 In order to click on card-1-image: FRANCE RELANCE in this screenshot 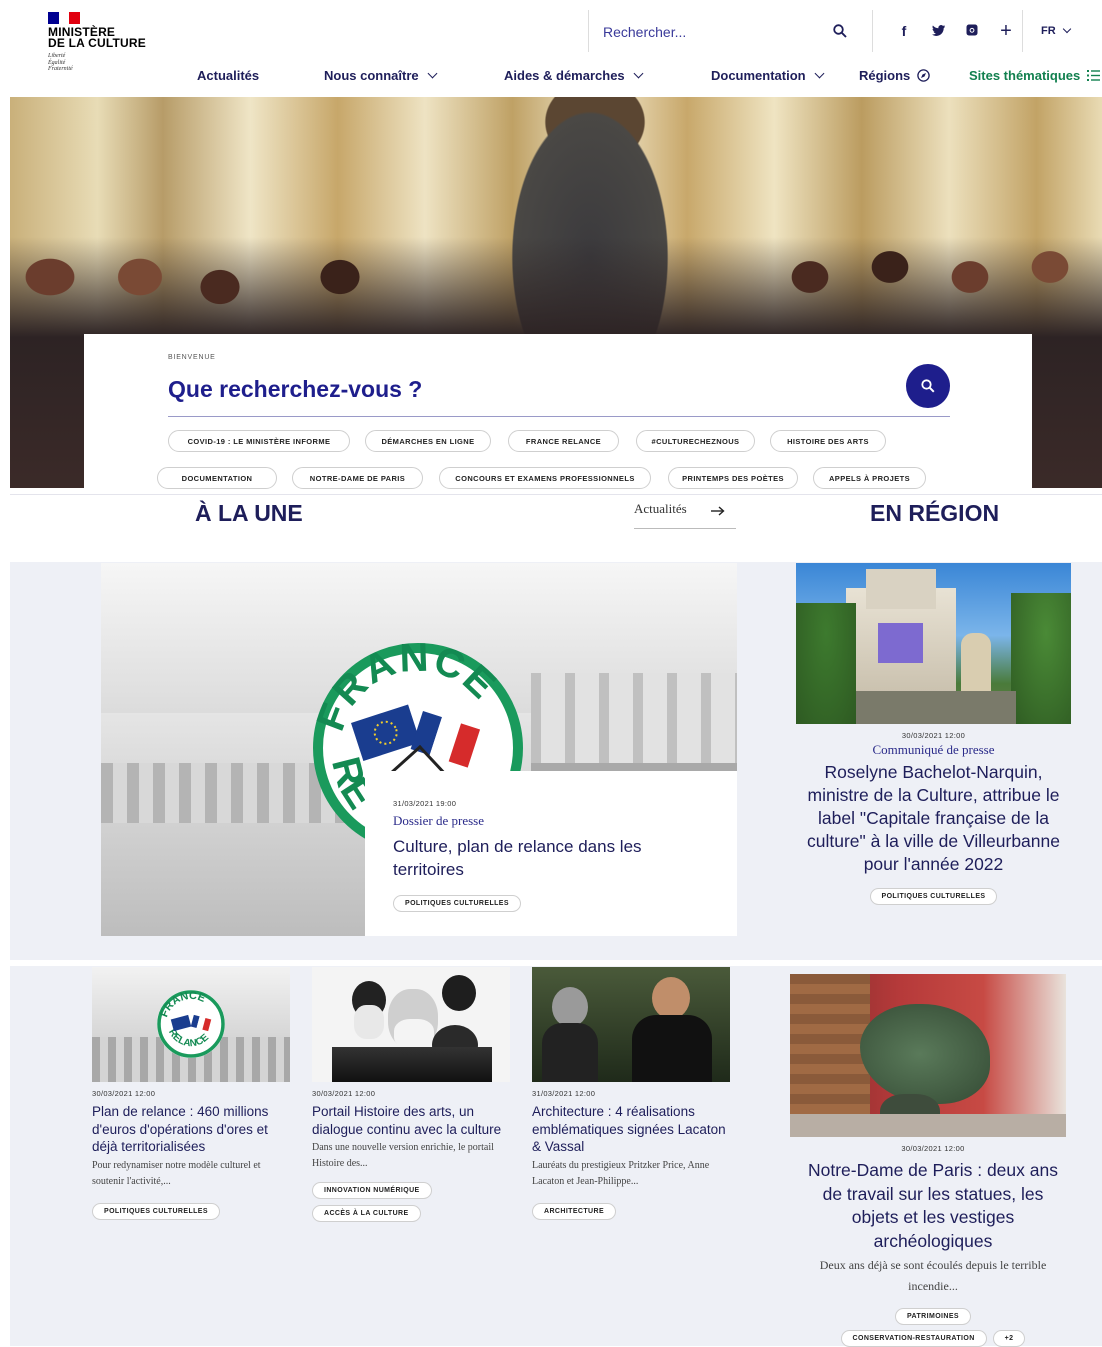, I will do `click(191, 1024)`.